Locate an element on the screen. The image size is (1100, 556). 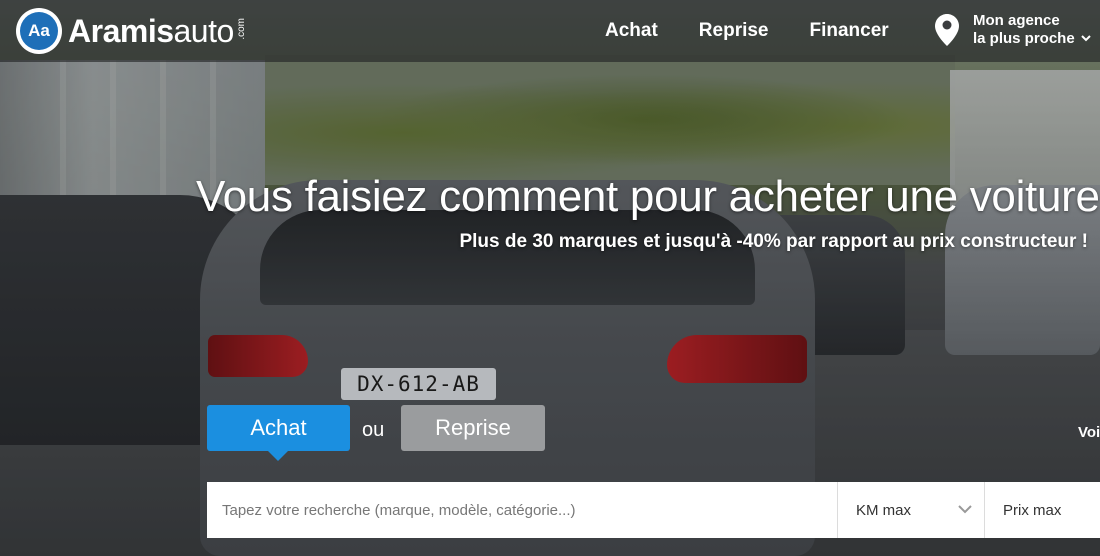
tab-active-arrow is located at coordinates (278, 455).